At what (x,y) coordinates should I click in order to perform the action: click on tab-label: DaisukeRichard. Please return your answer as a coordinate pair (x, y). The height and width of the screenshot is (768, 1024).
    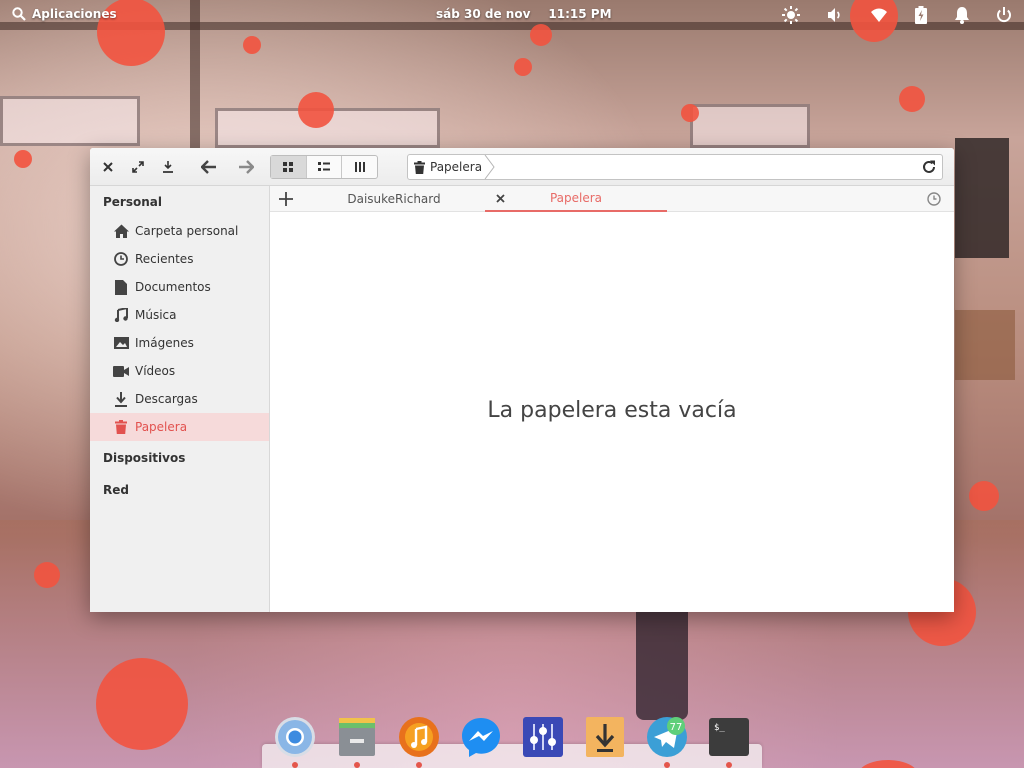
    Looking at the image, I should click on (394, 199).